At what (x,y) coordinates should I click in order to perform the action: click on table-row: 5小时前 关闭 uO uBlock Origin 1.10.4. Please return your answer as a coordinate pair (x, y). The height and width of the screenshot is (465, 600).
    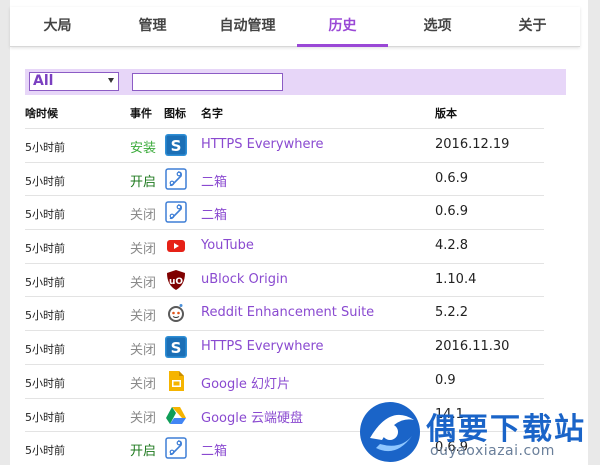
    Looking at the image, I should click on (284, 279).